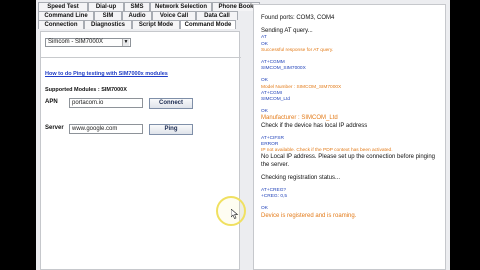 The height and width of the screenshot is (270, 480). Describe the element at coordinates (299, 118) in the screenshot. I see `console-line: Manufacturer : SIMCOM_Ltd` at that location.